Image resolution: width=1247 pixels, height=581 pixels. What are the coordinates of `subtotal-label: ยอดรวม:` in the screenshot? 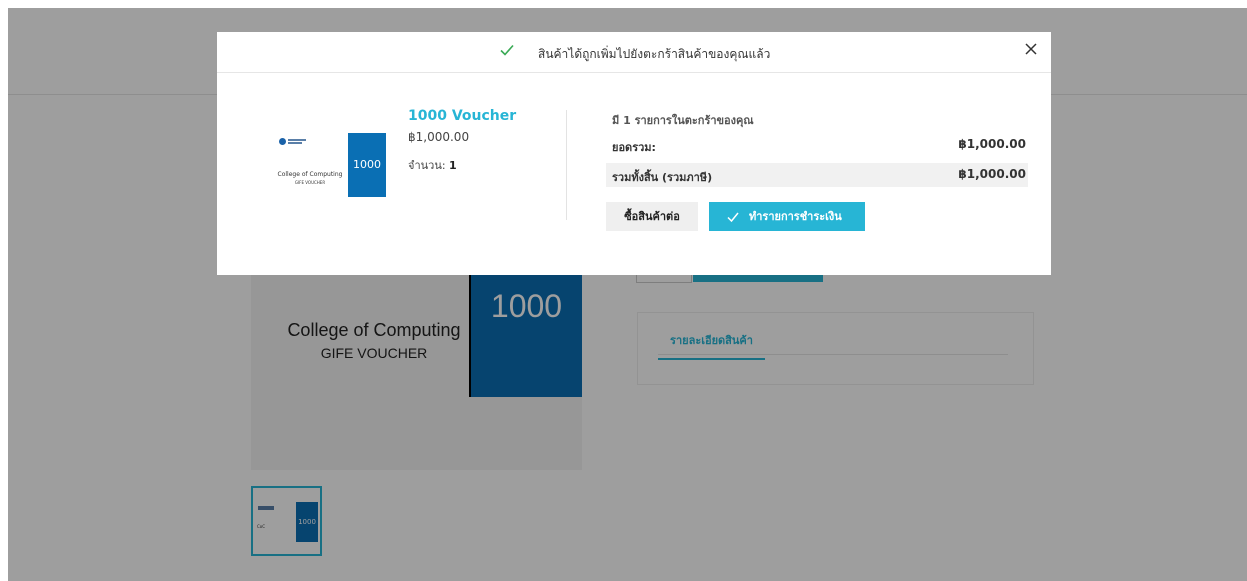 It's located at (634, 147).